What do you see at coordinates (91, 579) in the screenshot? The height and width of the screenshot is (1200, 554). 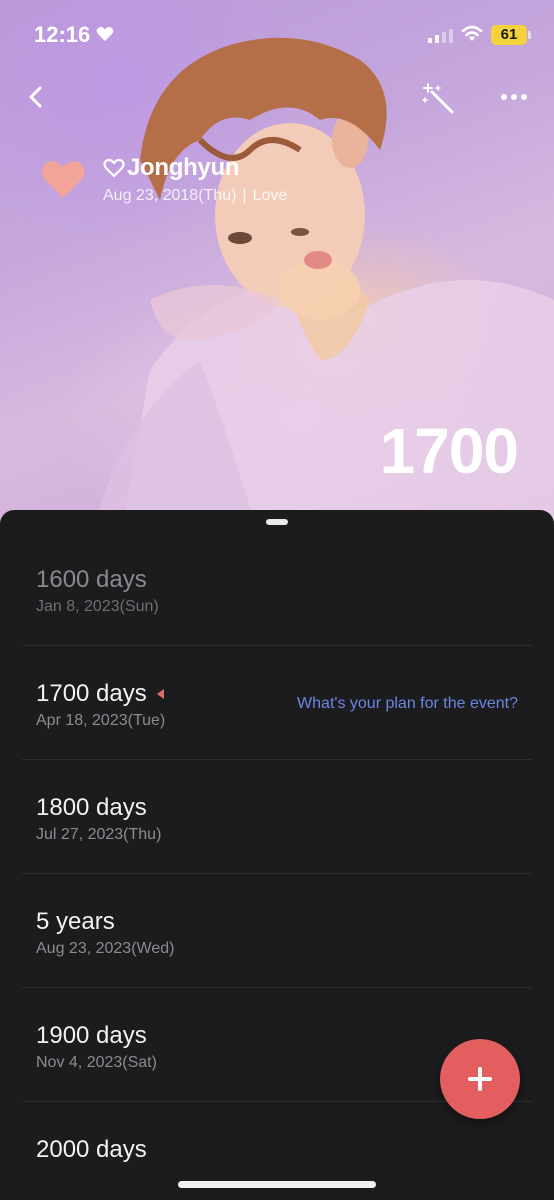 I see `milestone-label: 1600 days` at bounding box center [91, 579].